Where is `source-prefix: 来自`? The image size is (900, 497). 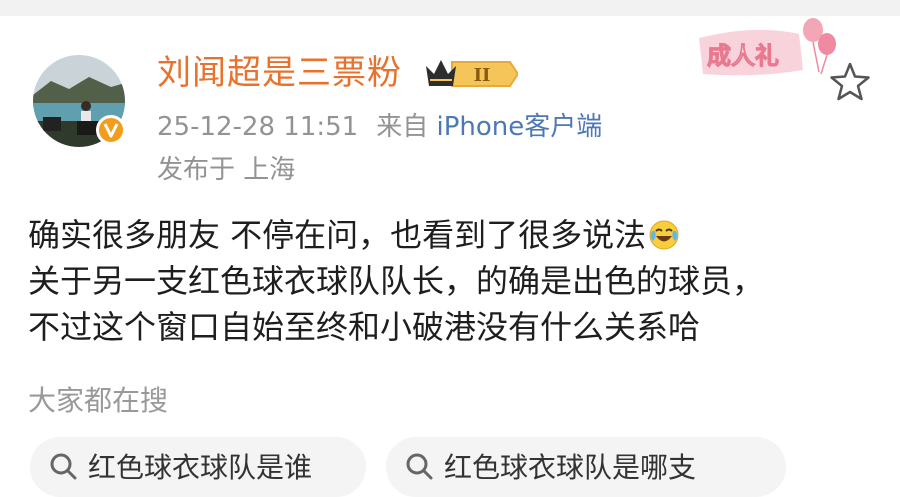 source-prefix: 来自 is located at coordinates (402, 127).